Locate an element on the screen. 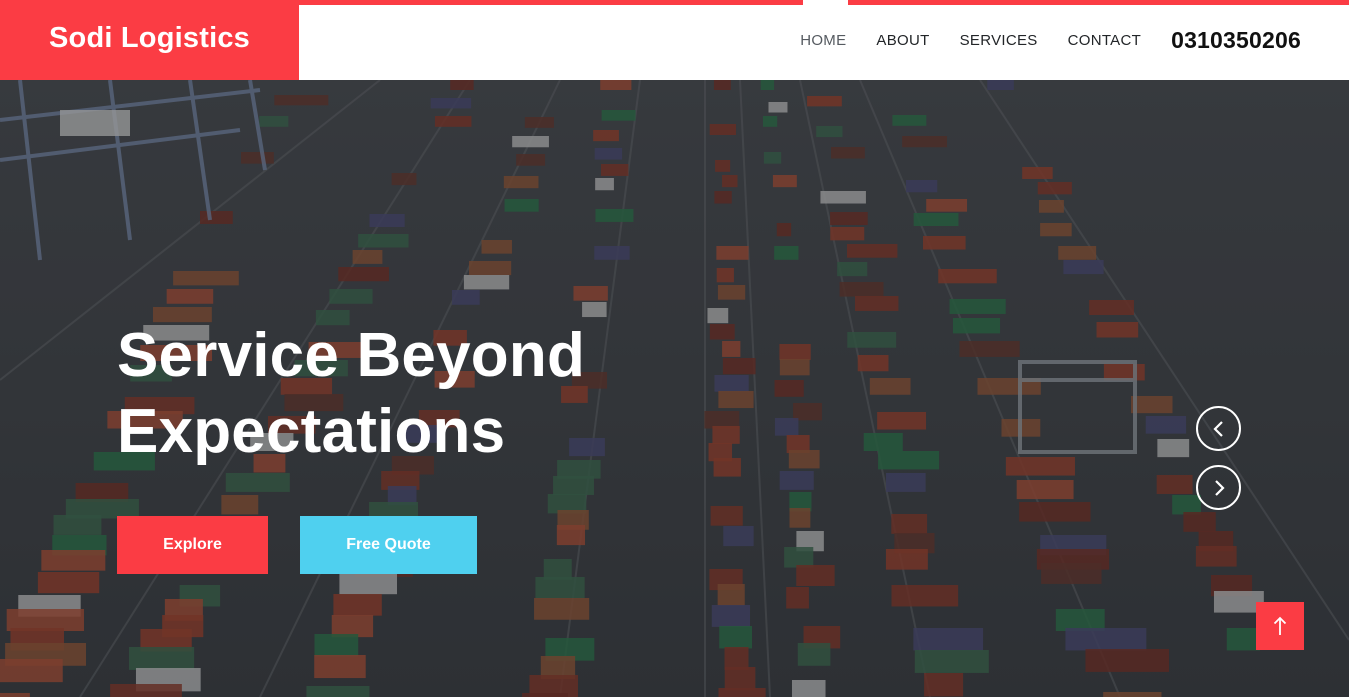 Image resolution: width=1349 pixels, height=697 pixels. slider-next-button is located at coordinates (1218, 487).